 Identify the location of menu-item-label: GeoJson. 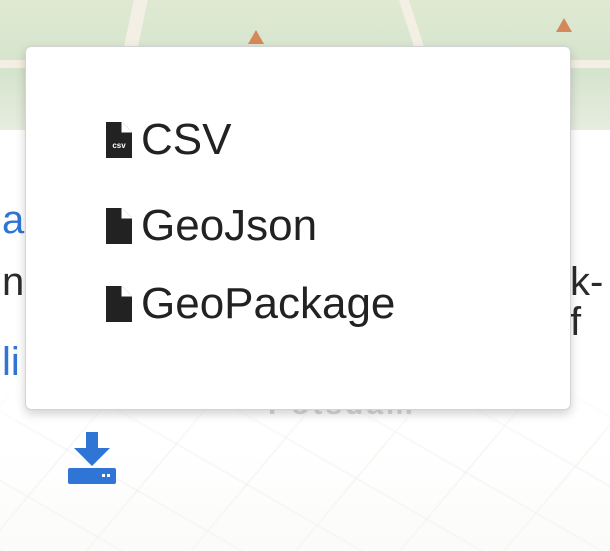
(229, 225).